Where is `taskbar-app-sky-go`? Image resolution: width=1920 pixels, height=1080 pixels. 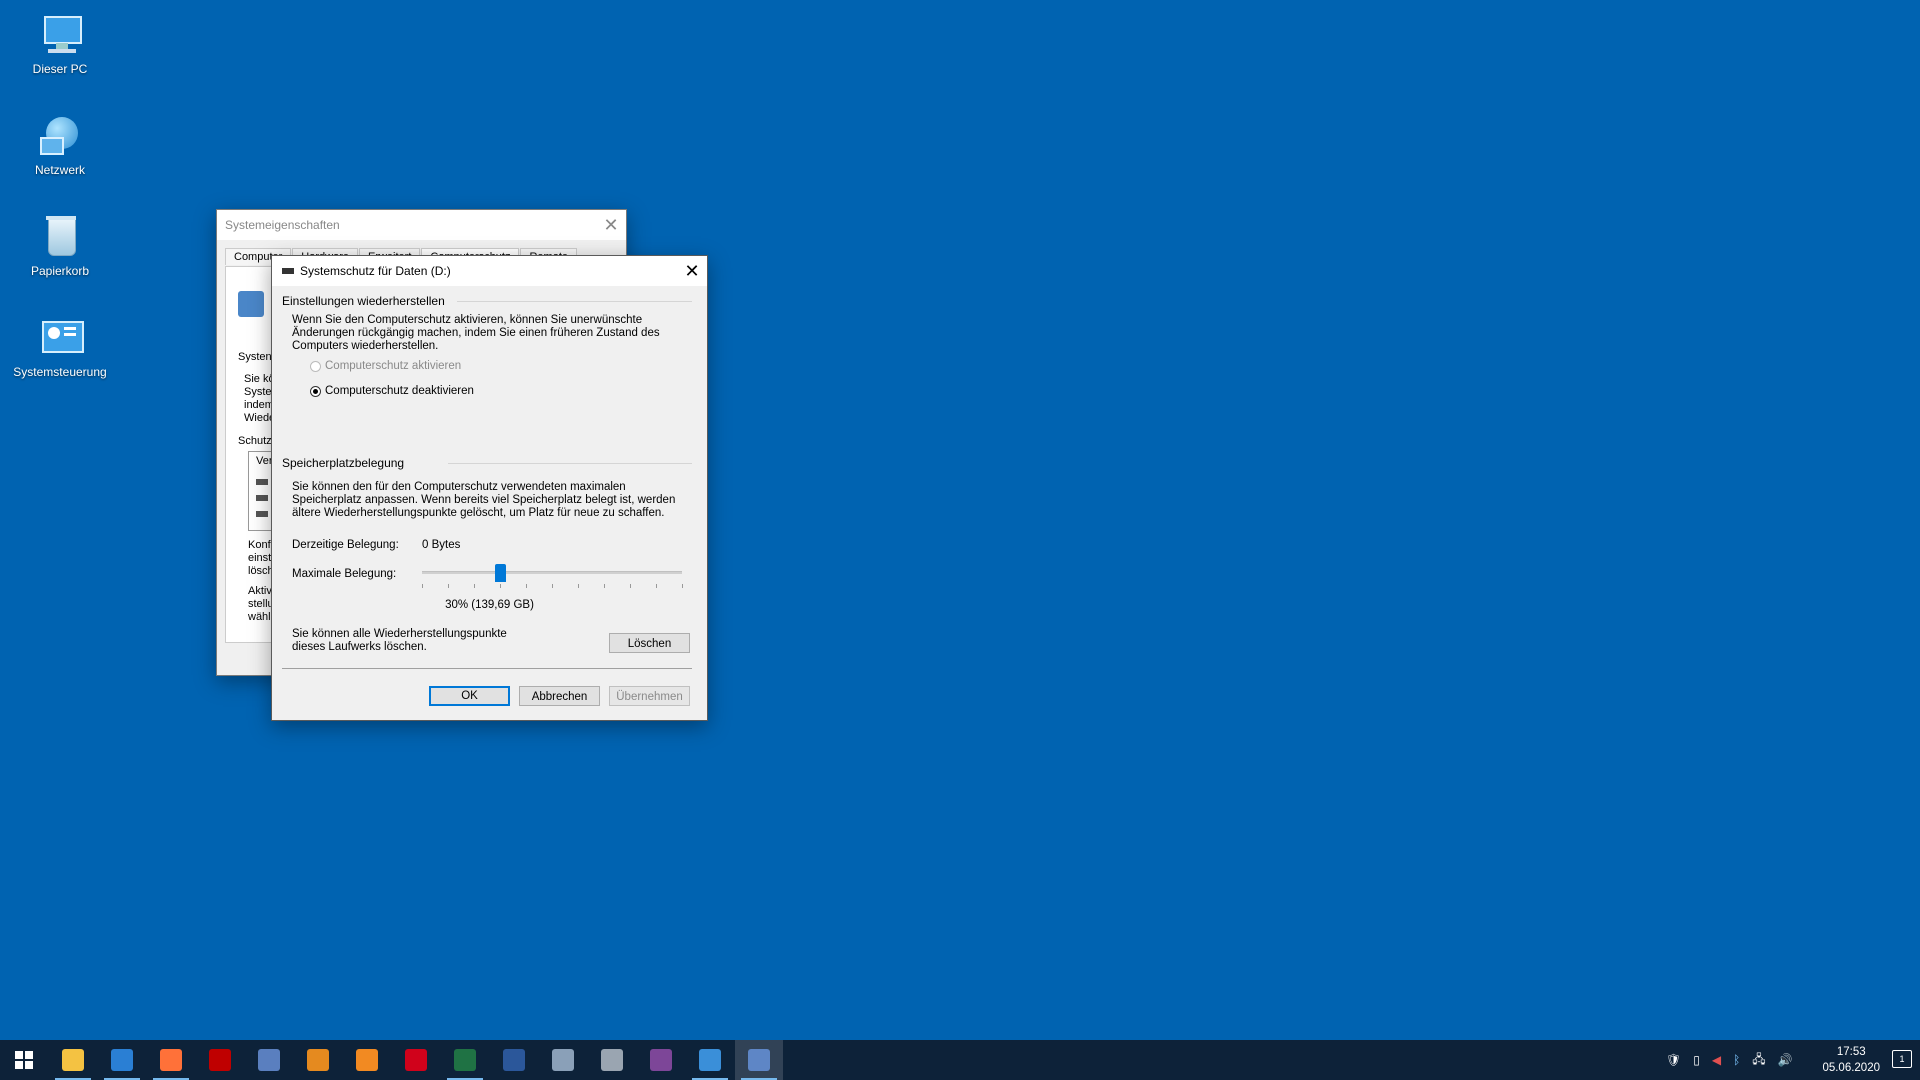
taskbar-app-sky-go is located at coordinates (416, 1060).